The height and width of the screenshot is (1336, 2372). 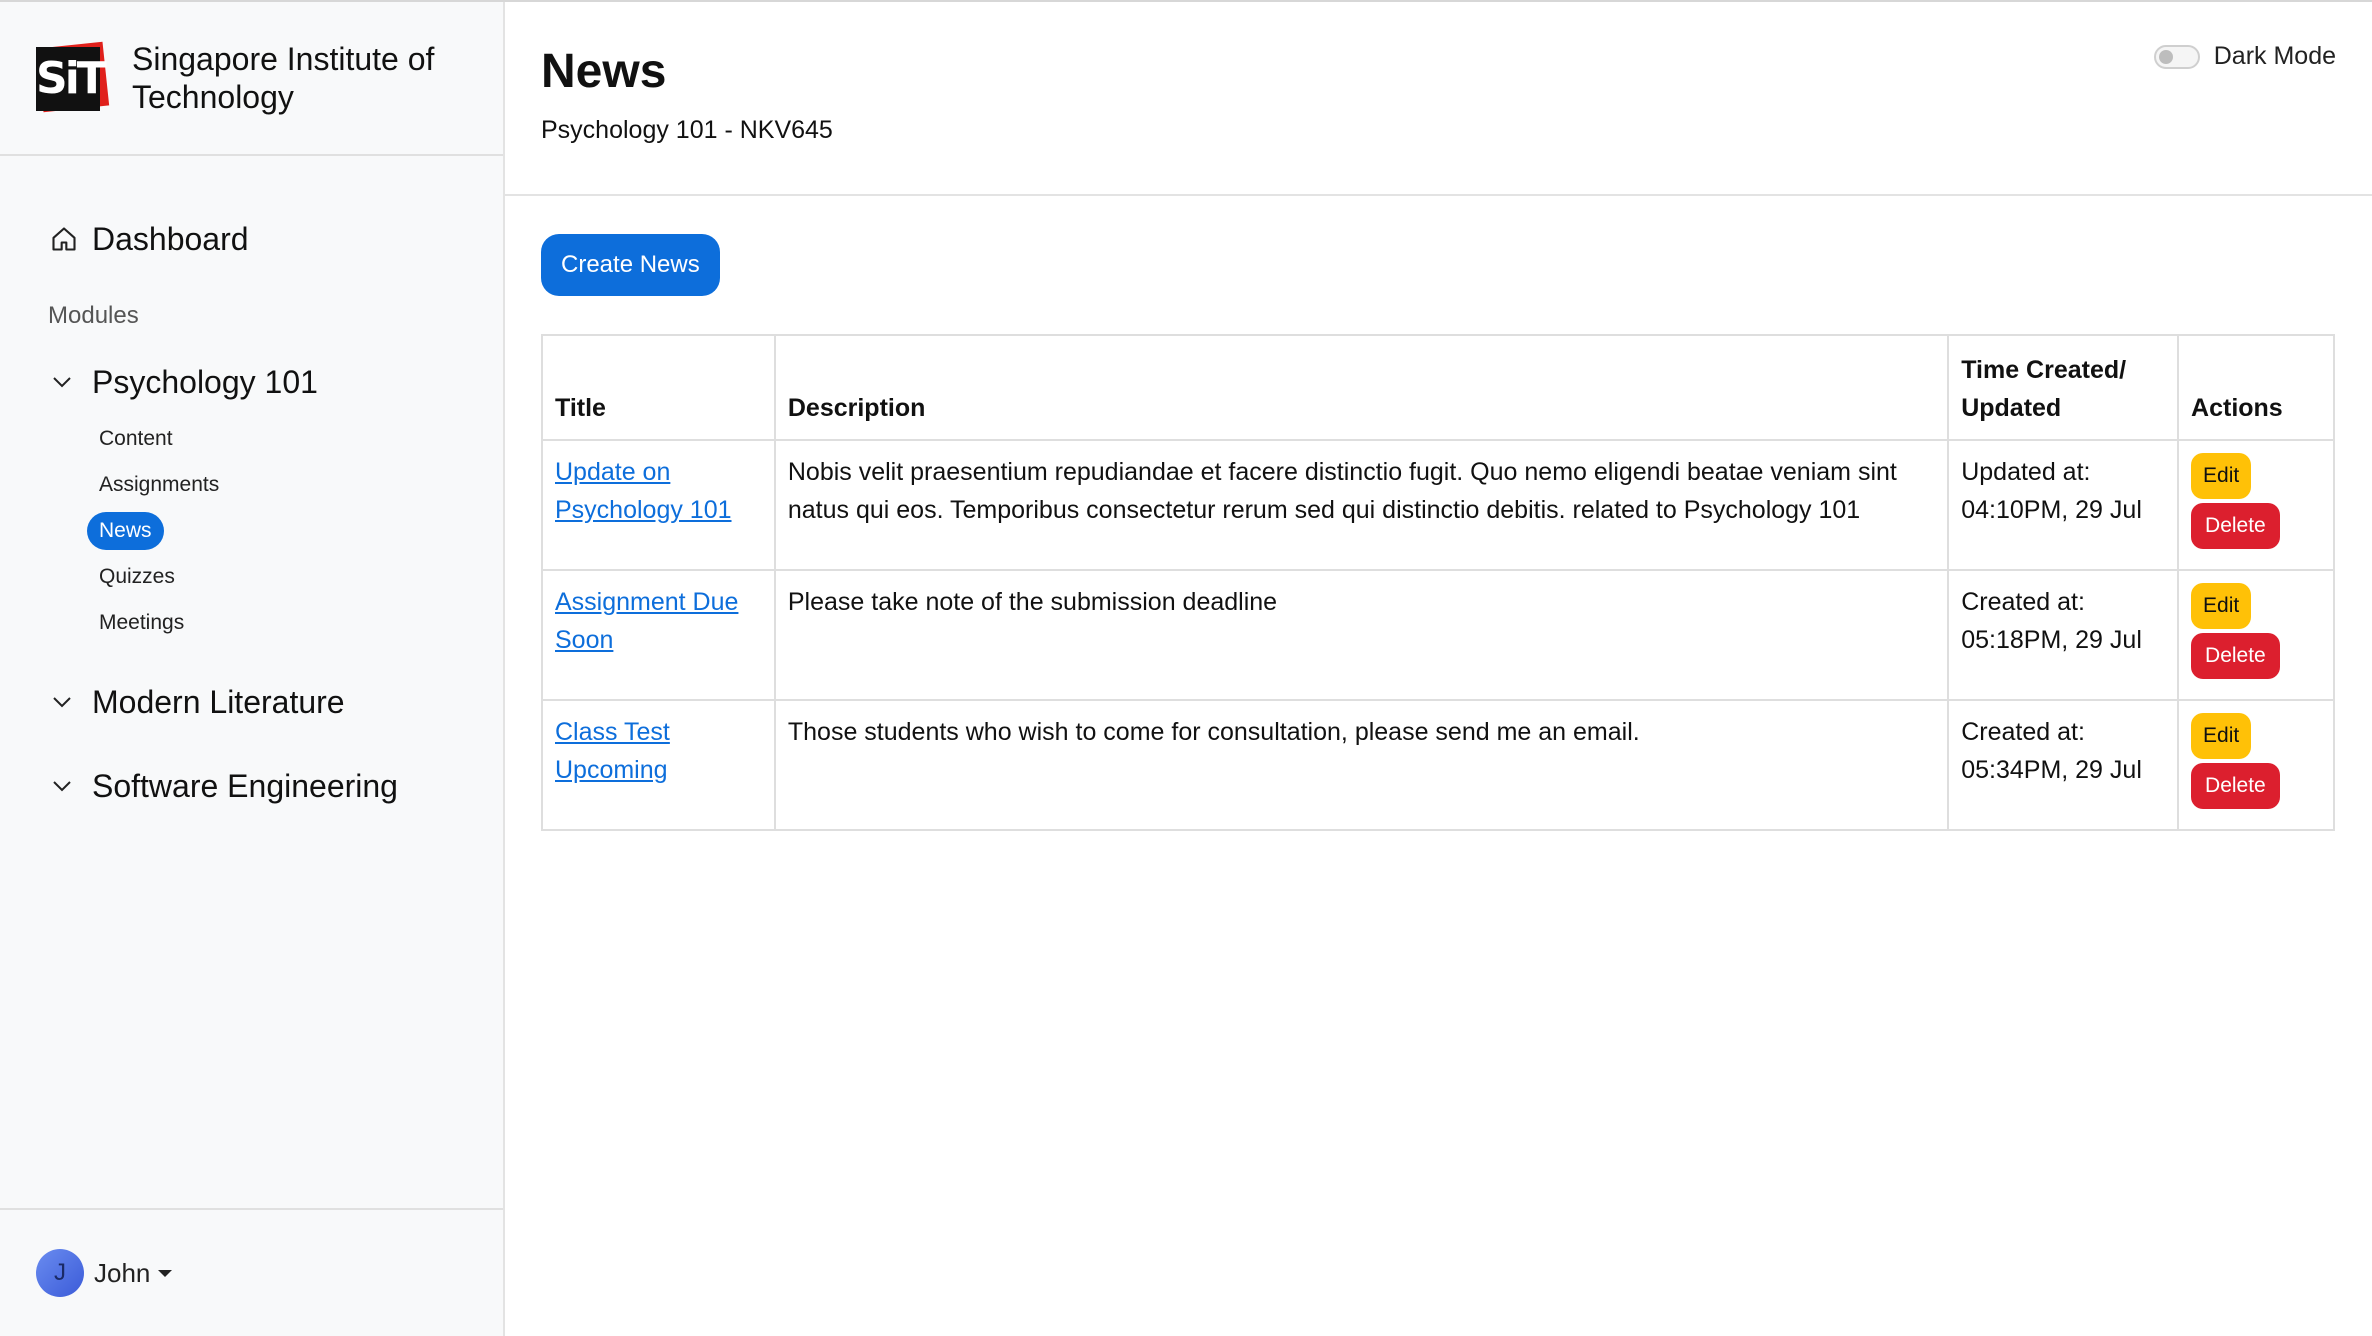 What do you see at coordinates (604, 71) in the screenshot?
I see `page-title: News` at bounding box center [604, 71].